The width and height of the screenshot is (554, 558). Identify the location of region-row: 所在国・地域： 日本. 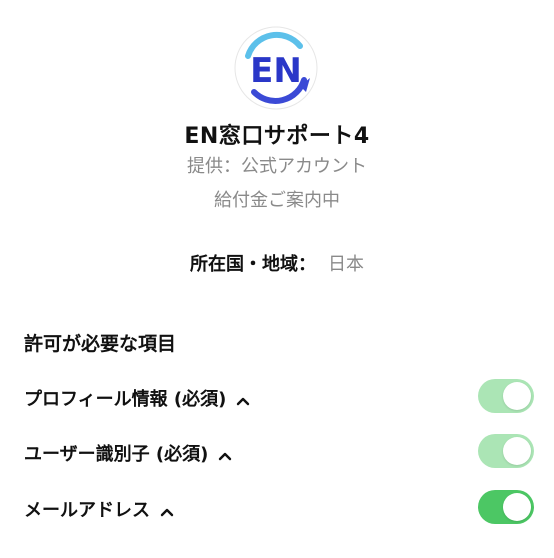
(277, 263).